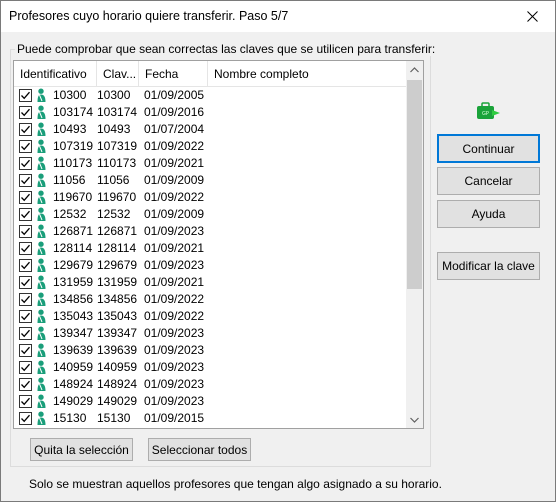  I want to click on cell-identificativo: 140959, so click(73, 367).